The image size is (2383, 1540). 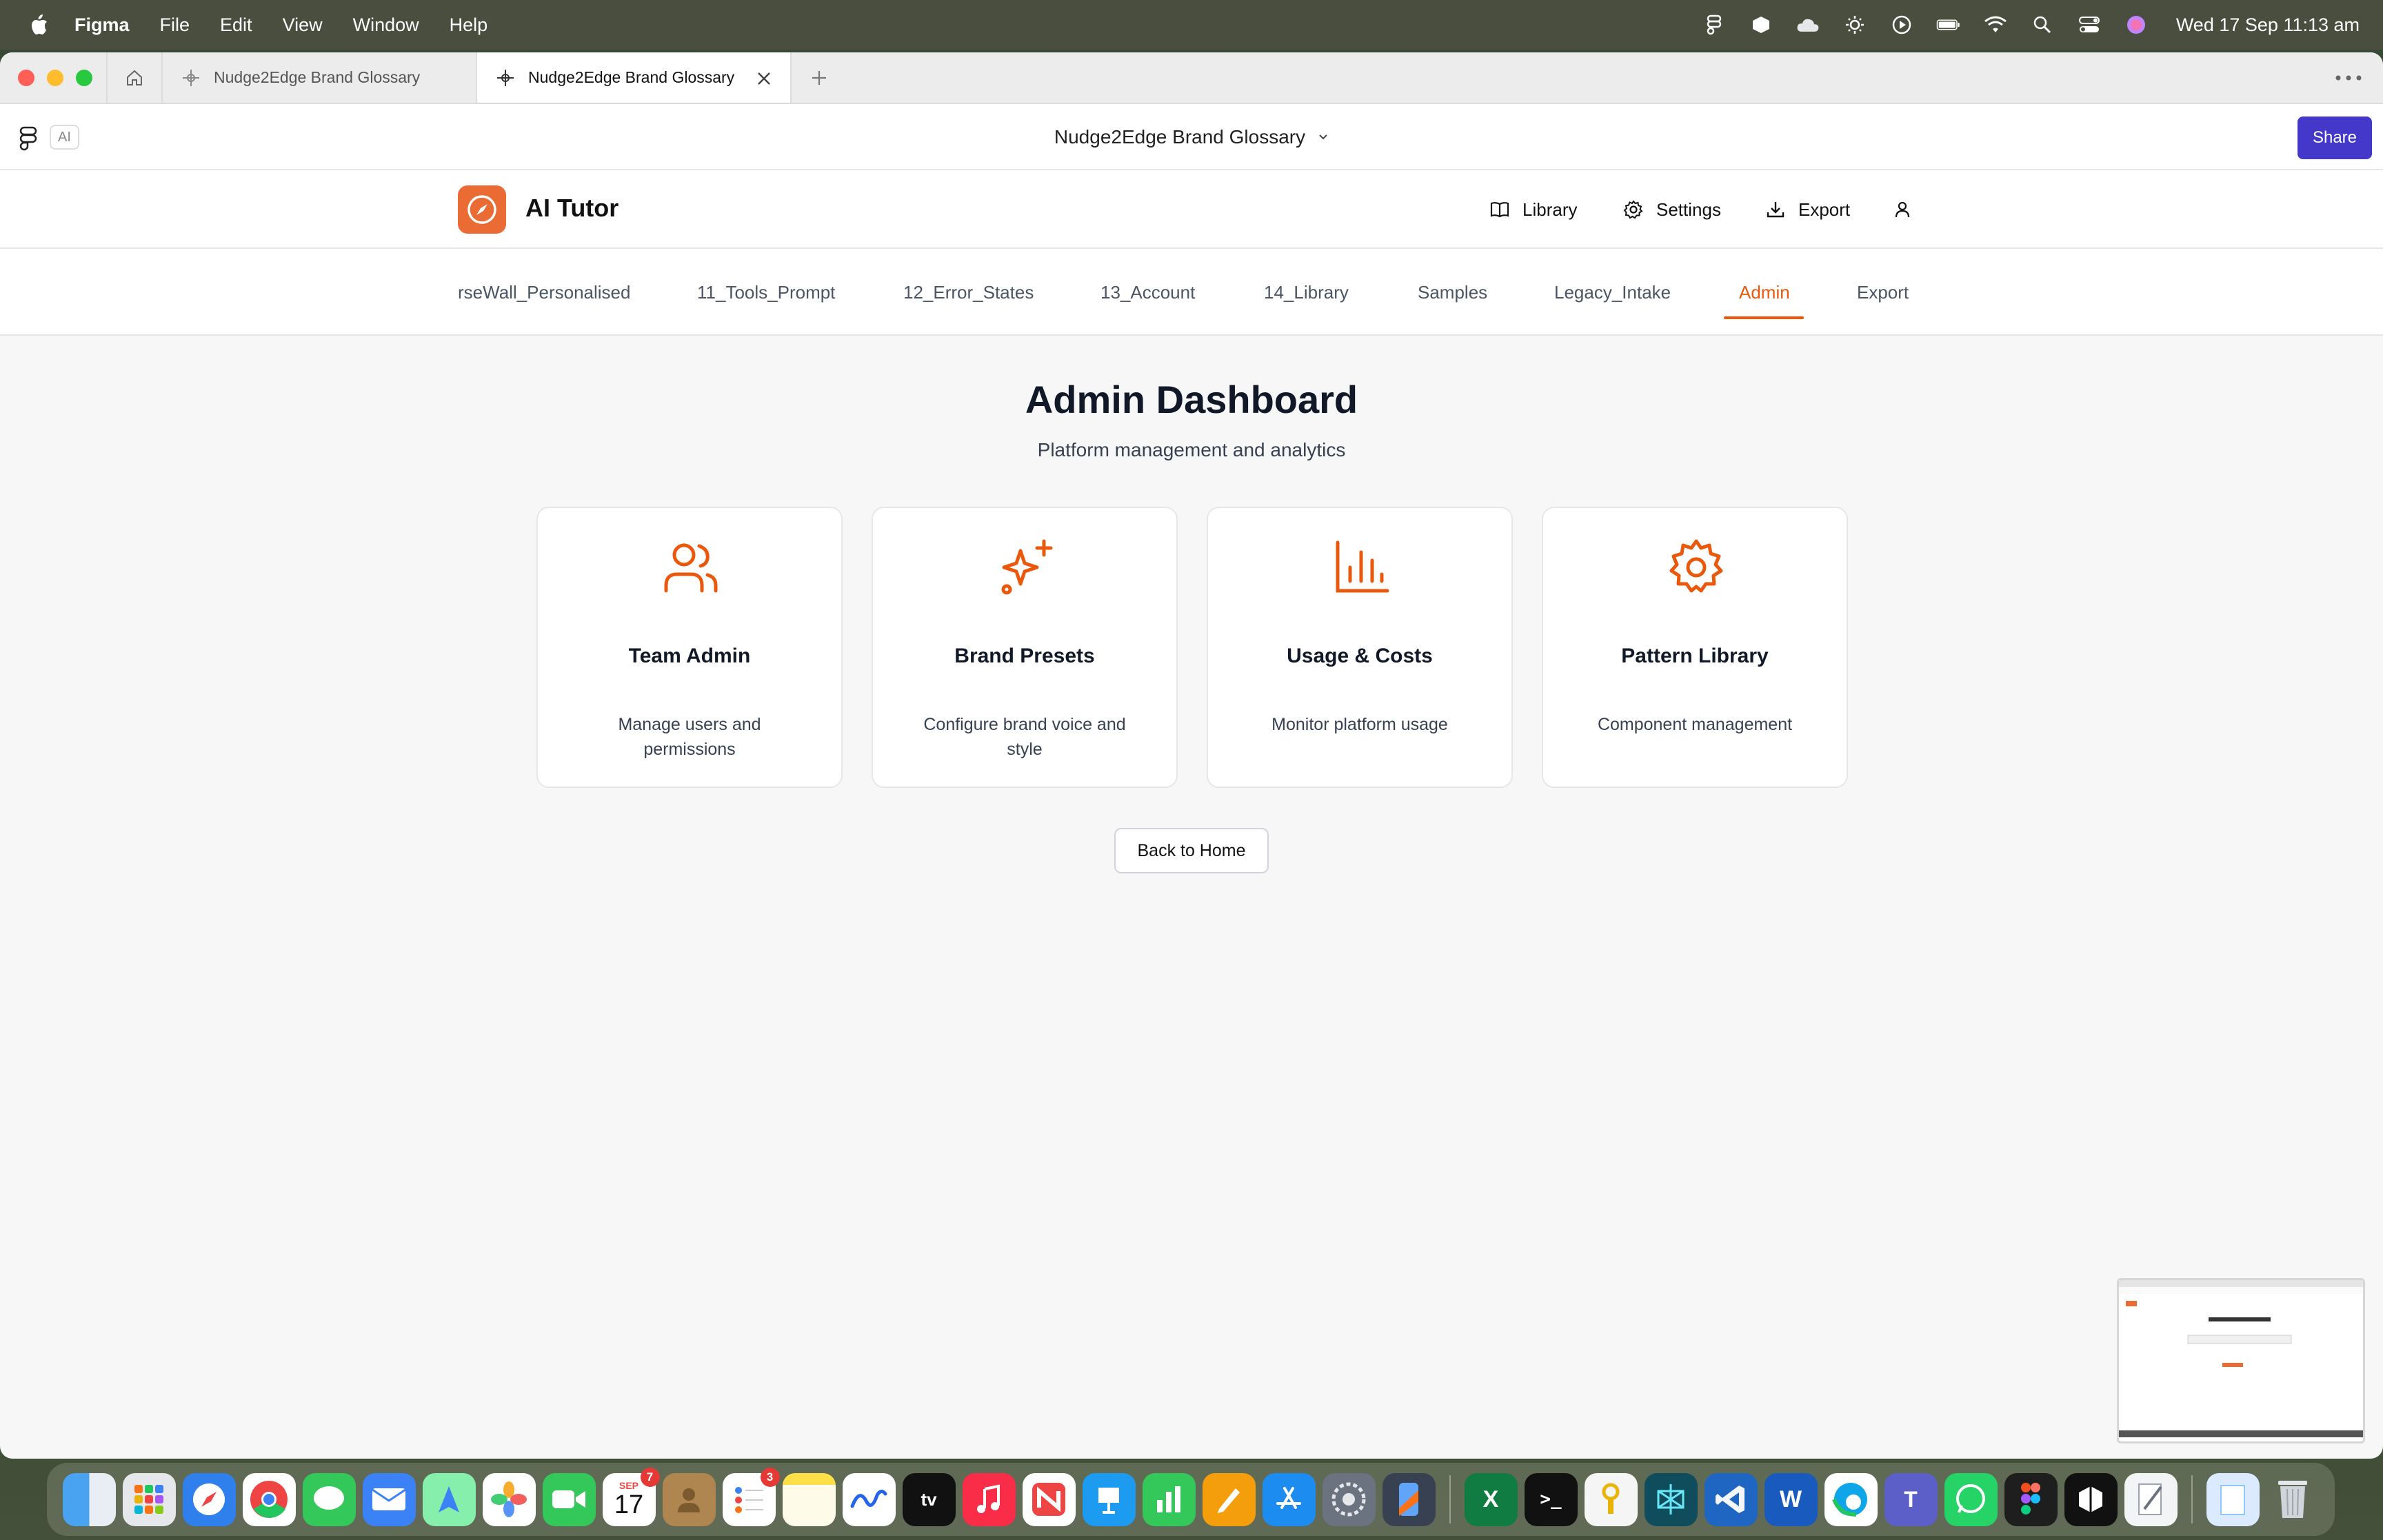 I want to click on battery-icon, so click(x=1948, y=25).